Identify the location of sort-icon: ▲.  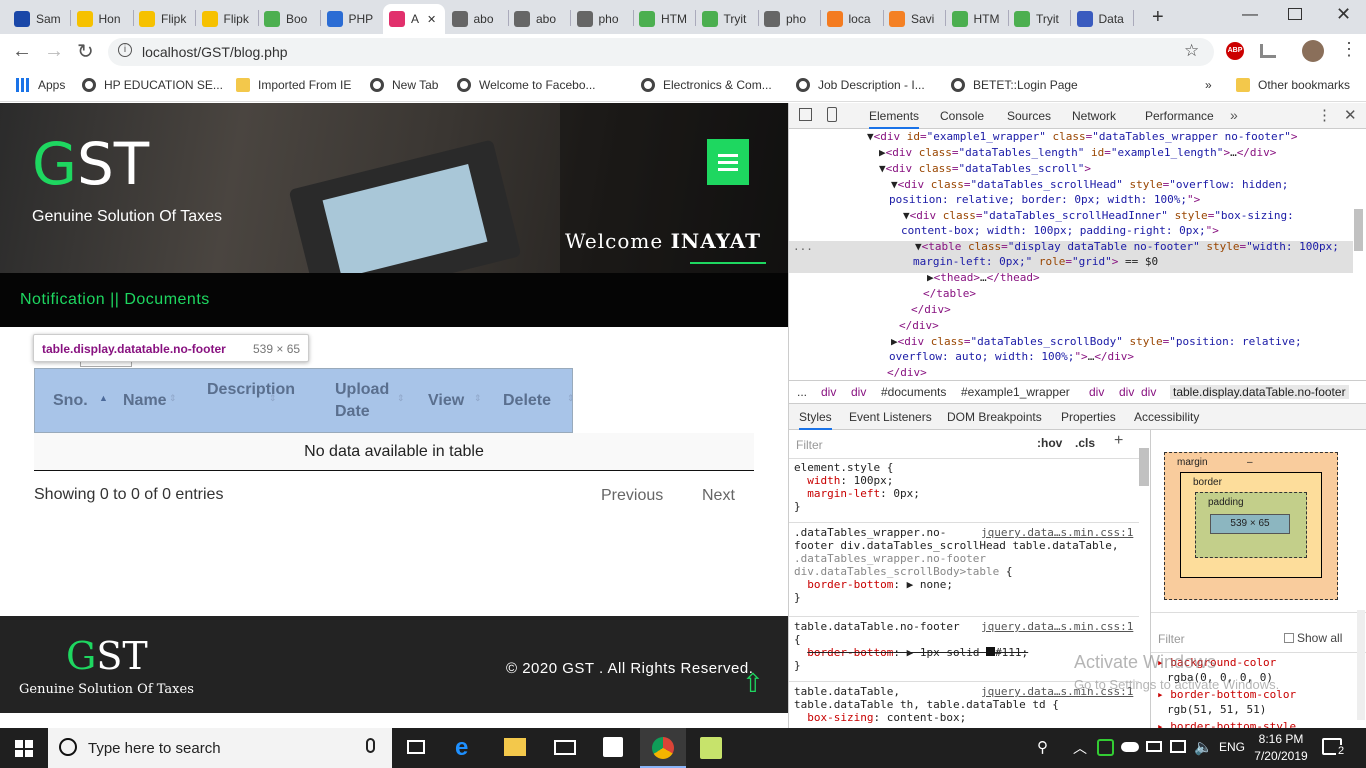
(103, 398).